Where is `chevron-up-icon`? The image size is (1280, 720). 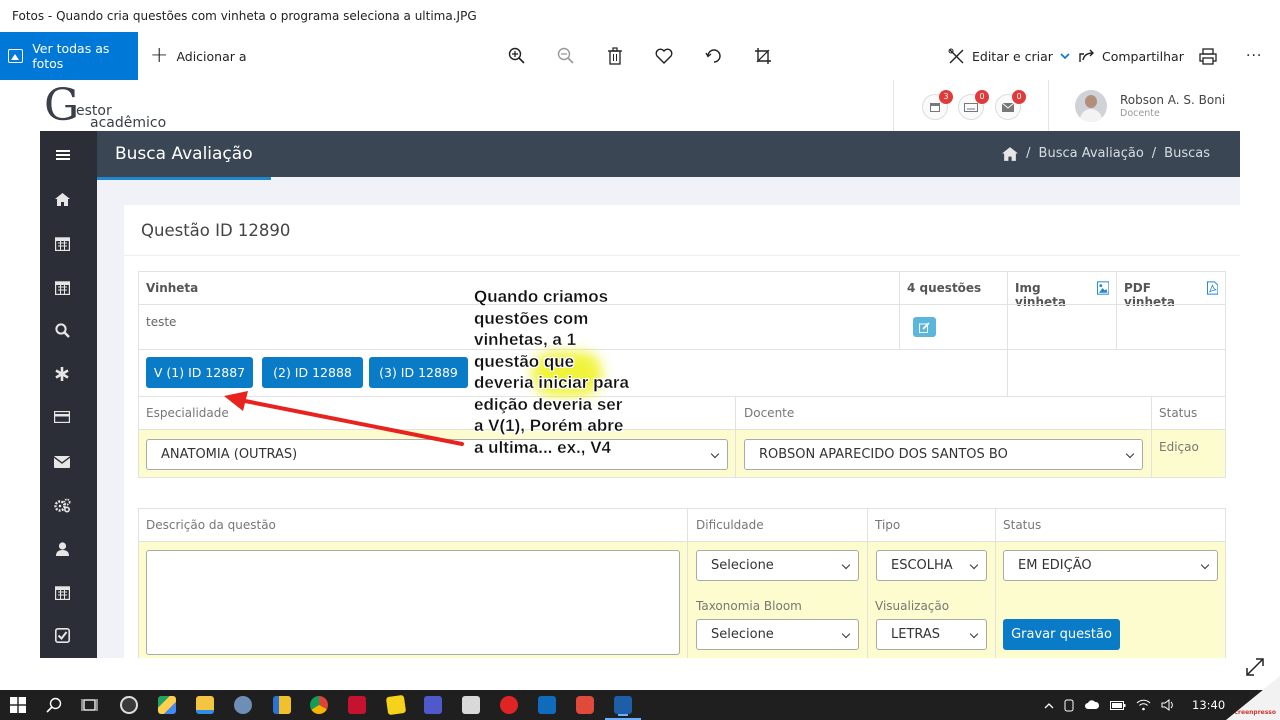 chevron-up-icon is located at coordinates (1049, 705).